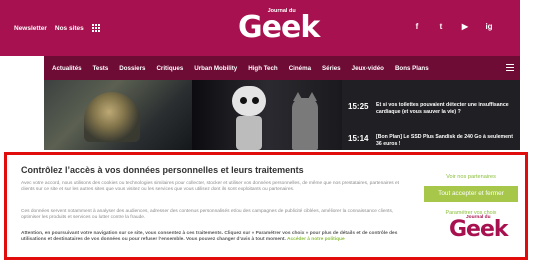 This screenshot has width=536, height=264. I want to click on grid-icon, so click(95, 28).